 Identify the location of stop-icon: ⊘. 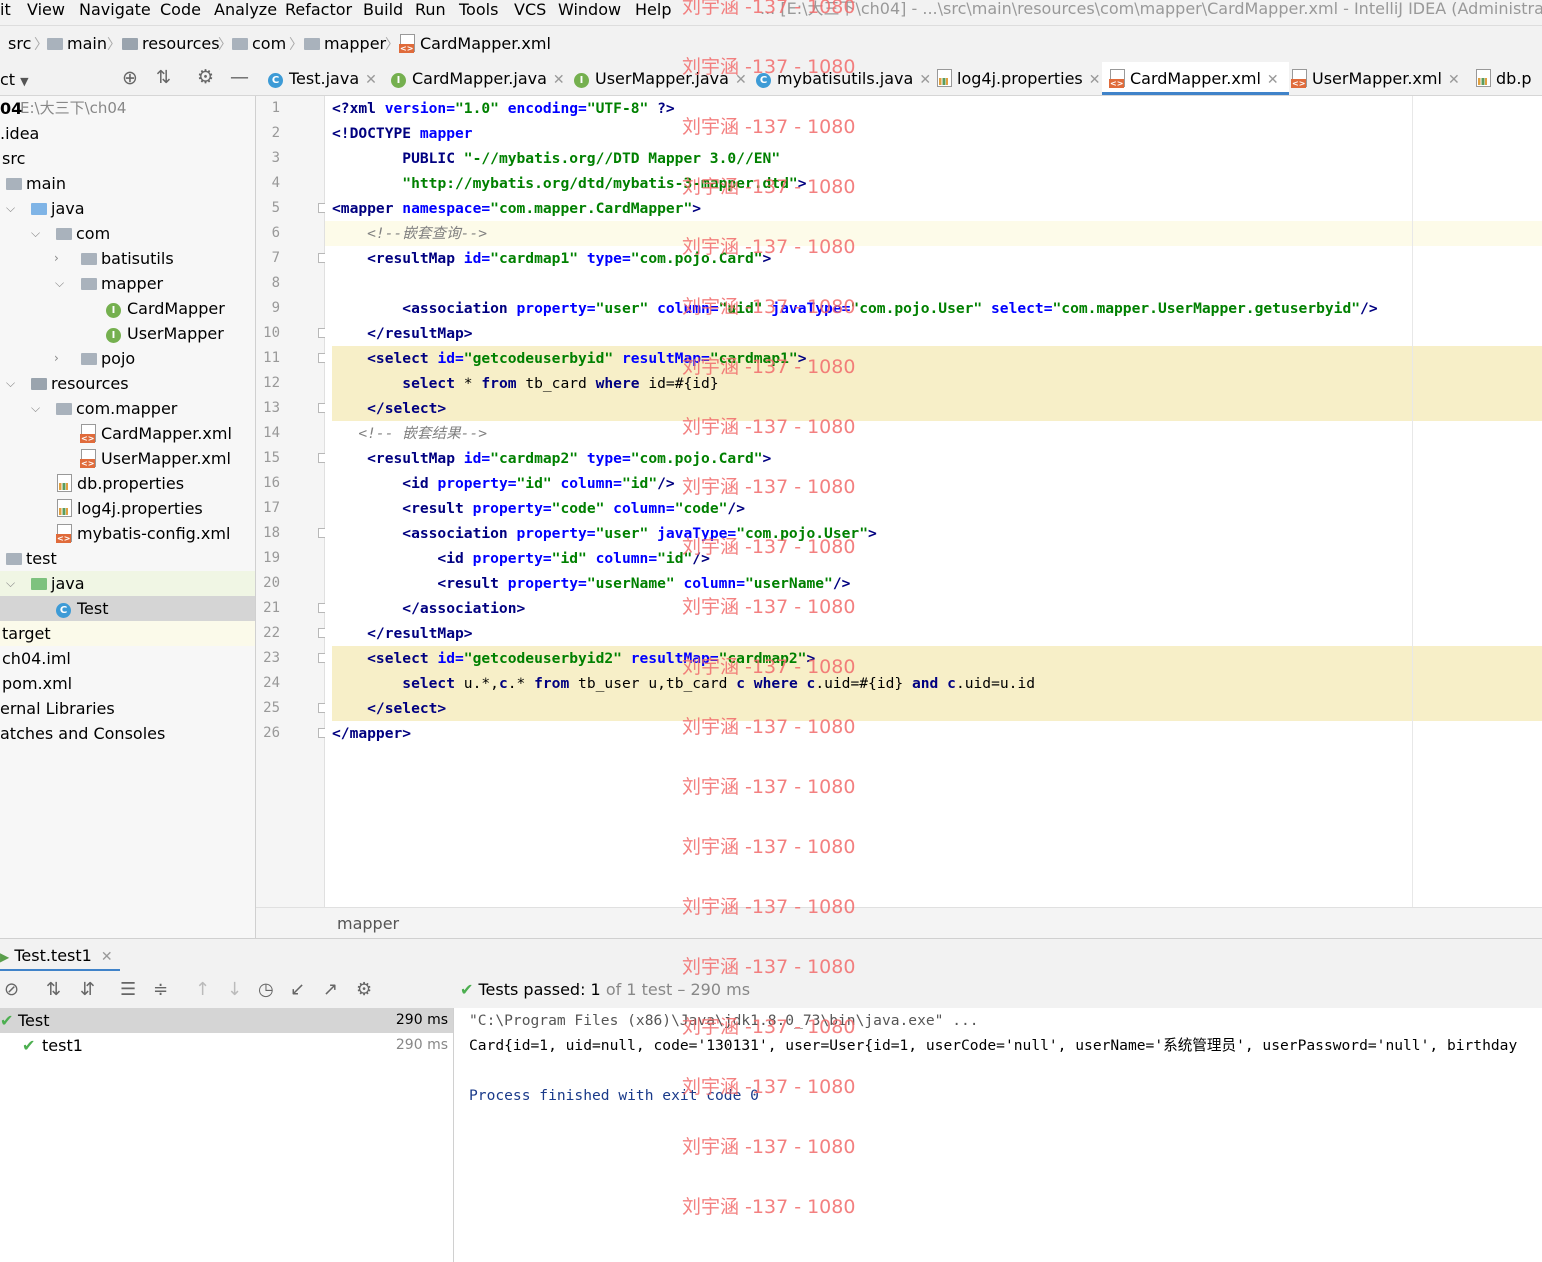
(11, 989).